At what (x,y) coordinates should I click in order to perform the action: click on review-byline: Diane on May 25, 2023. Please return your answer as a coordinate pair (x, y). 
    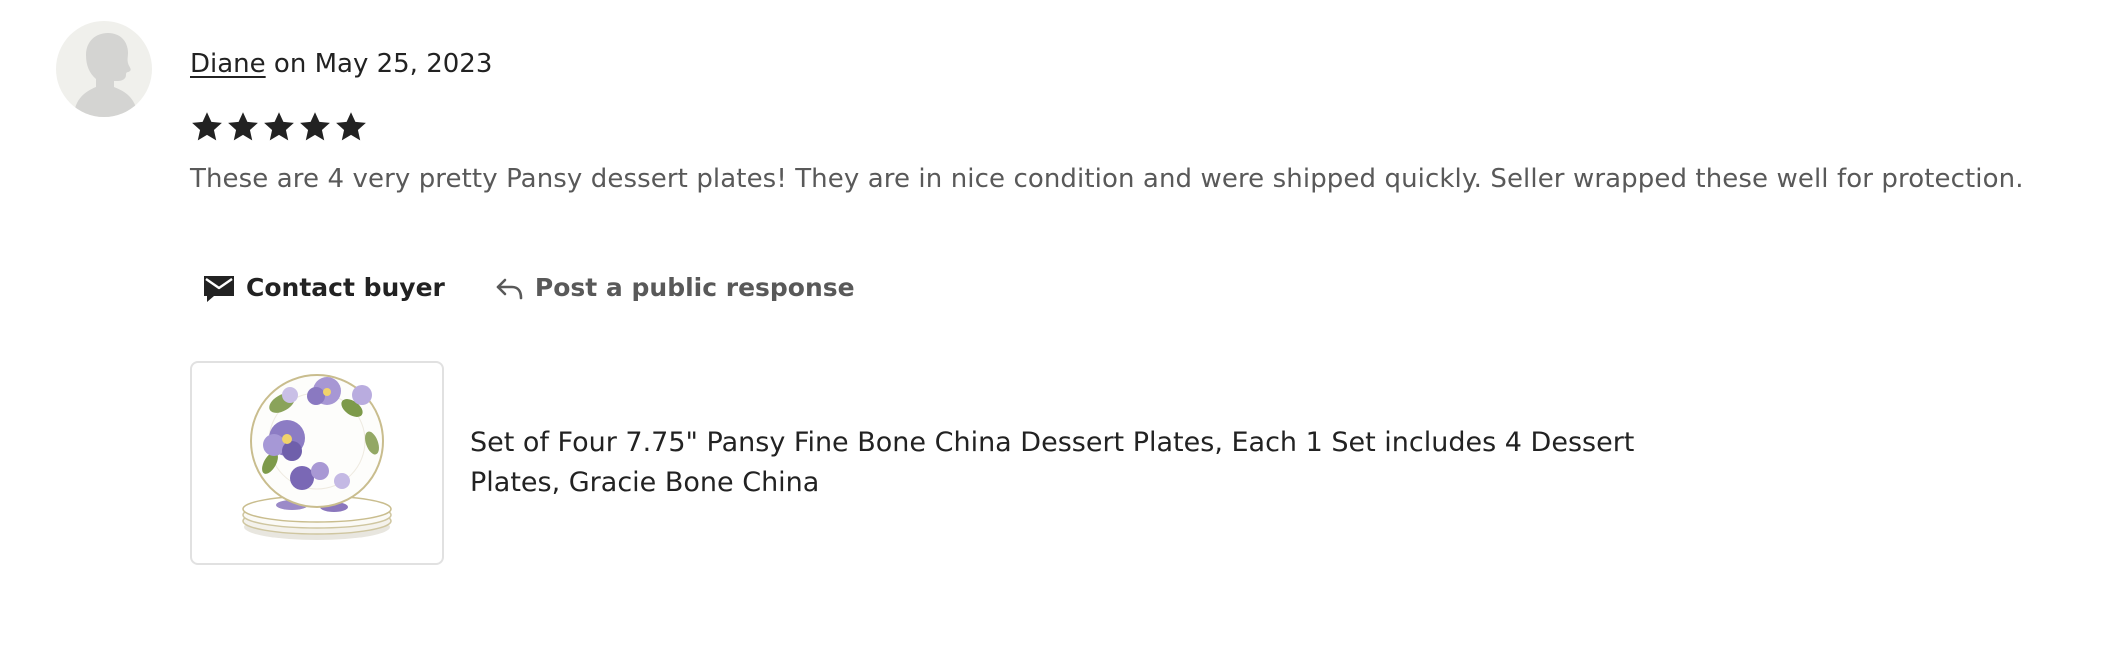
    Looking at the image, I should click on (341, 64).